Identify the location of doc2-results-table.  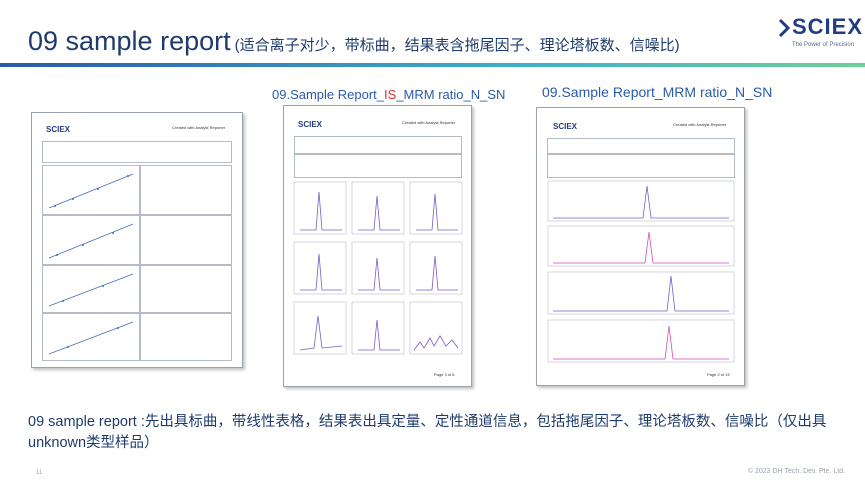
(378, 166).